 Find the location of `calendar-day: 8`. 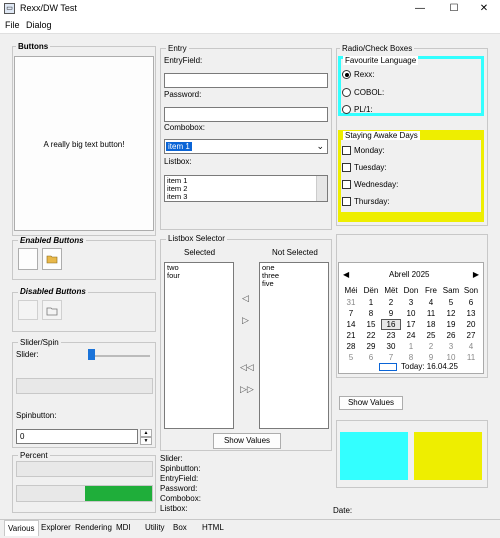

calendar-day: 8 is located at coordinates (371, 313).